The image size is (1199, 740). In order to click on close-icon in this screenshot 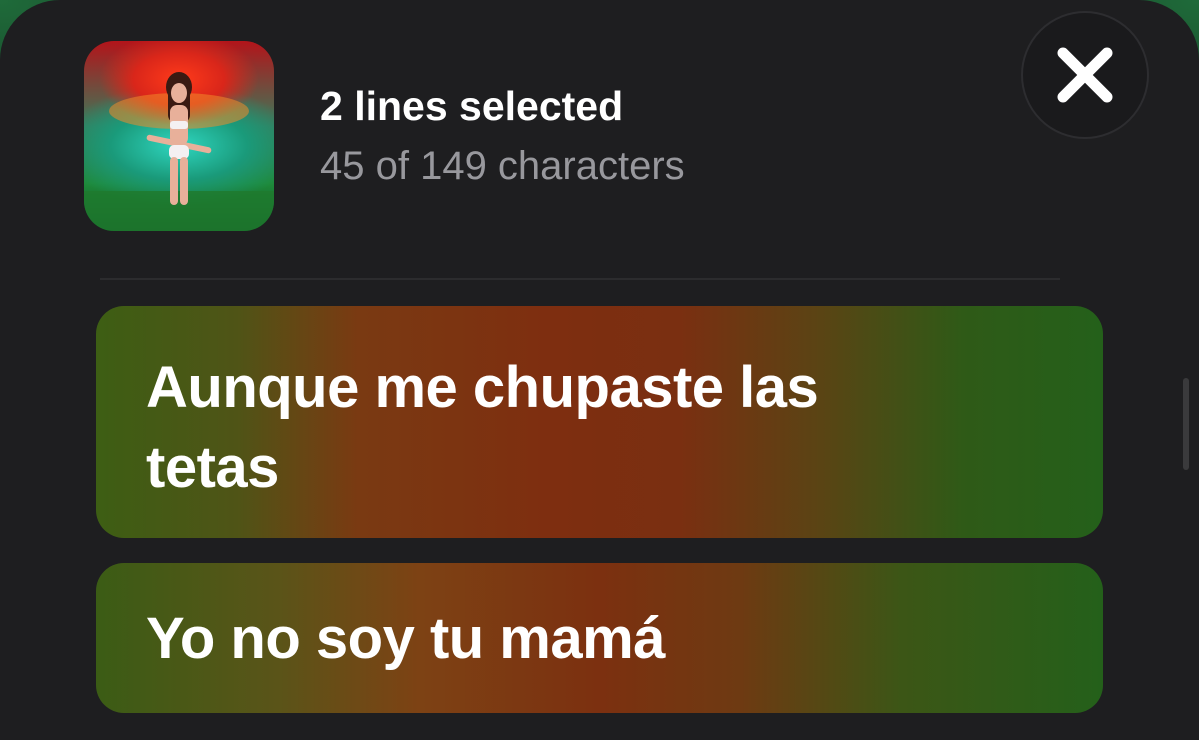, I will do `click(1085, 75)`.